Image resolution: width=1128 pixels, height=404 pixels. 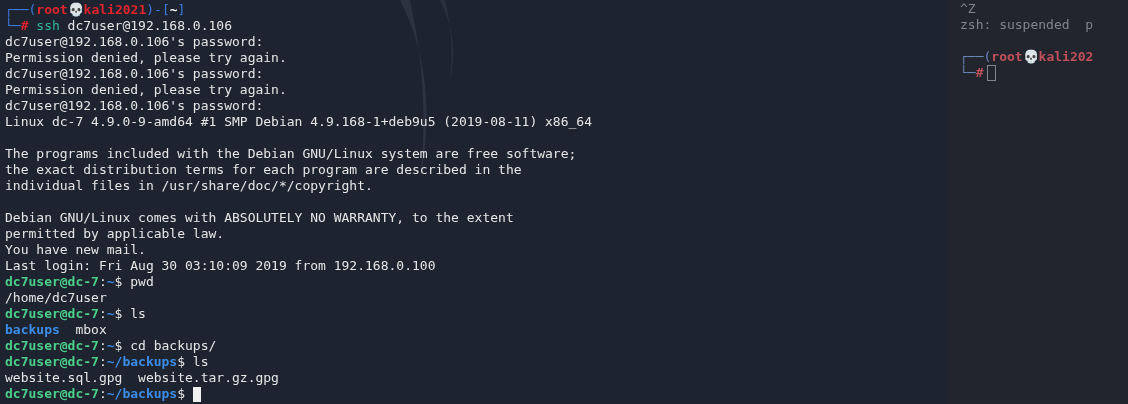 I want to click on terminal-line: backups mbox, so click(x=56, y=330).